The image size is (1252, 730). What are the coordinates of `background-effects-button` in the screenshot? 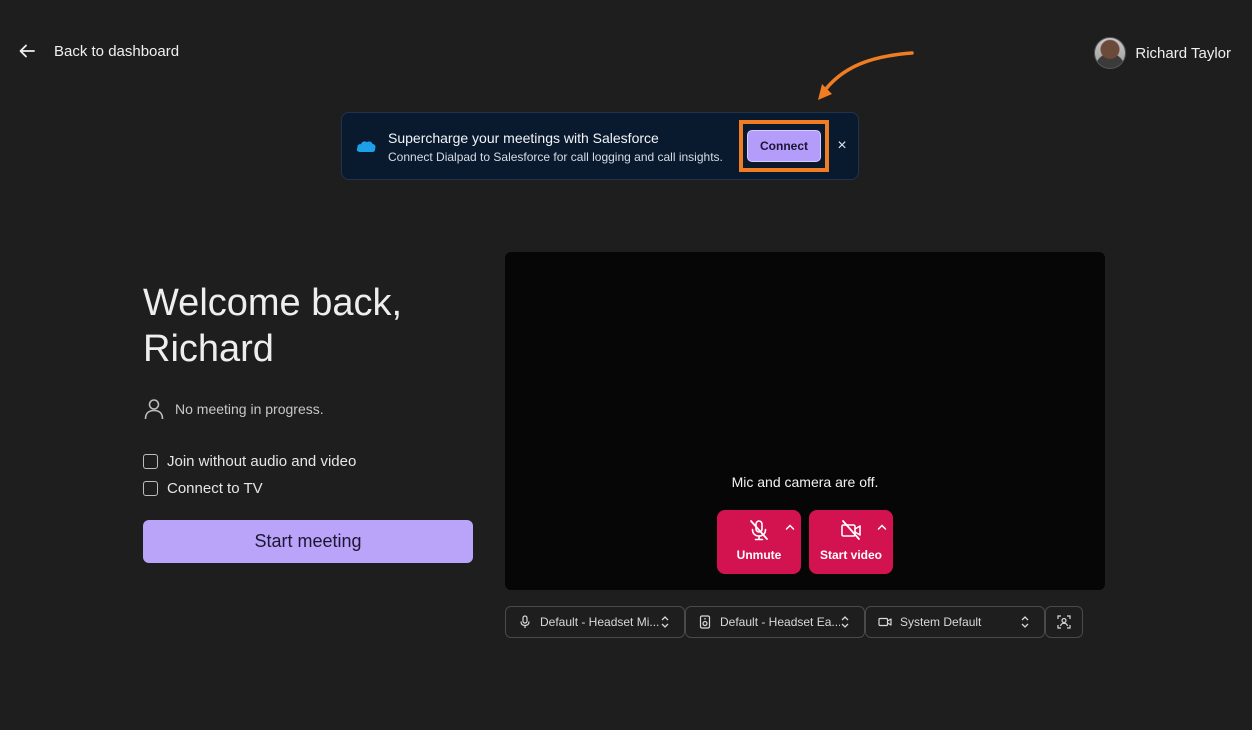 It's located at (1064, 622).